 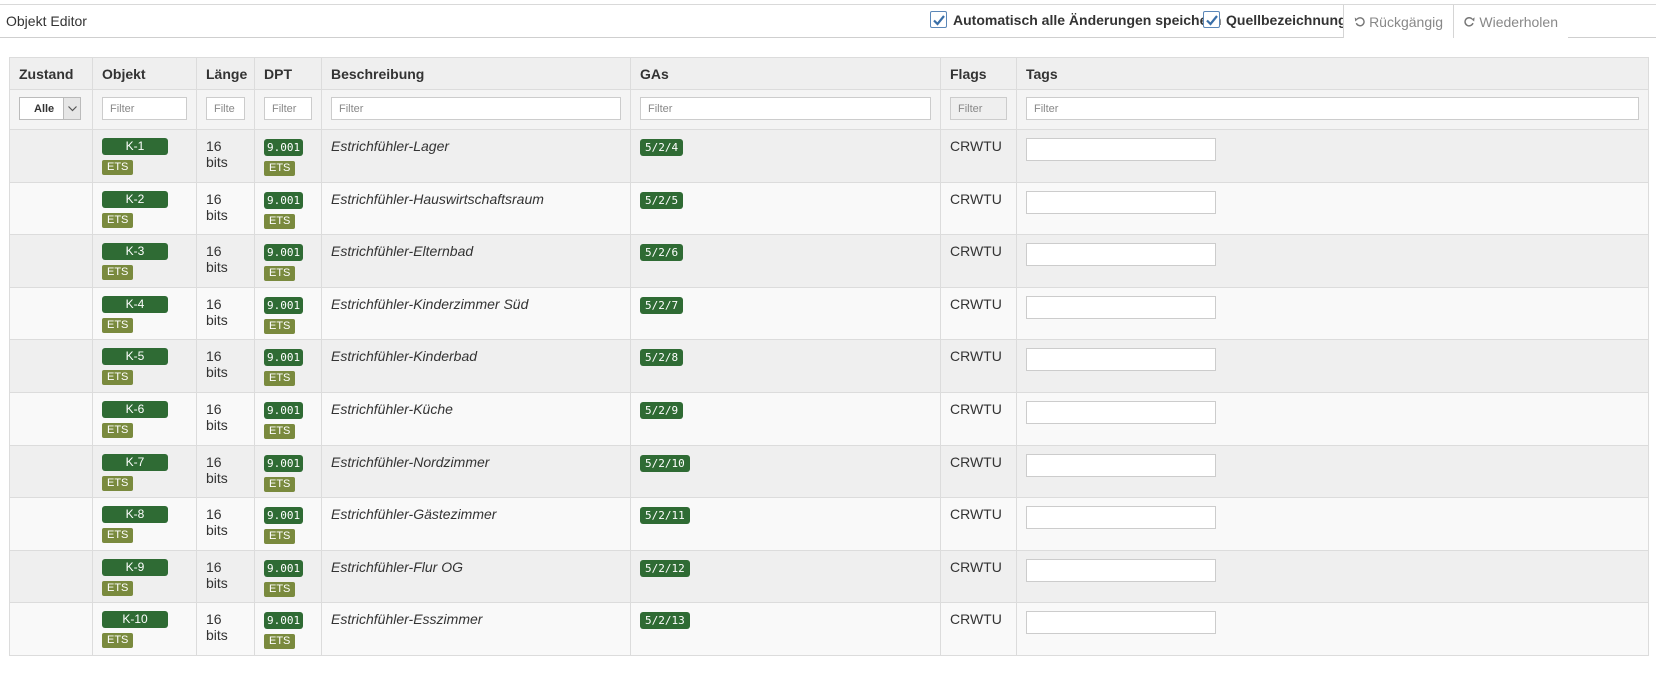 I want to click on group-address-badge: 5/2/8, so click(x=662, y=358).